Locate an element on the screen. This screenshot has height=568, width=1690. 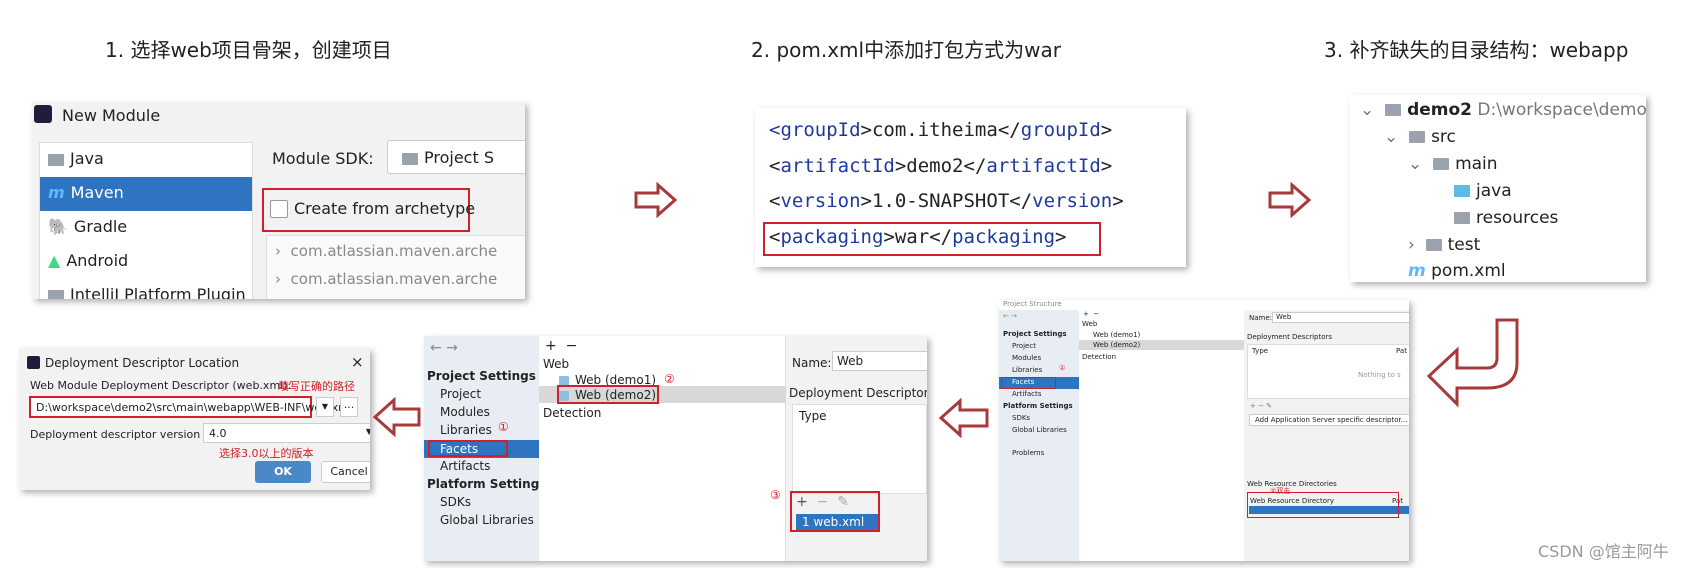
curved-arrow-icon is located at coordinates (1472, 363).